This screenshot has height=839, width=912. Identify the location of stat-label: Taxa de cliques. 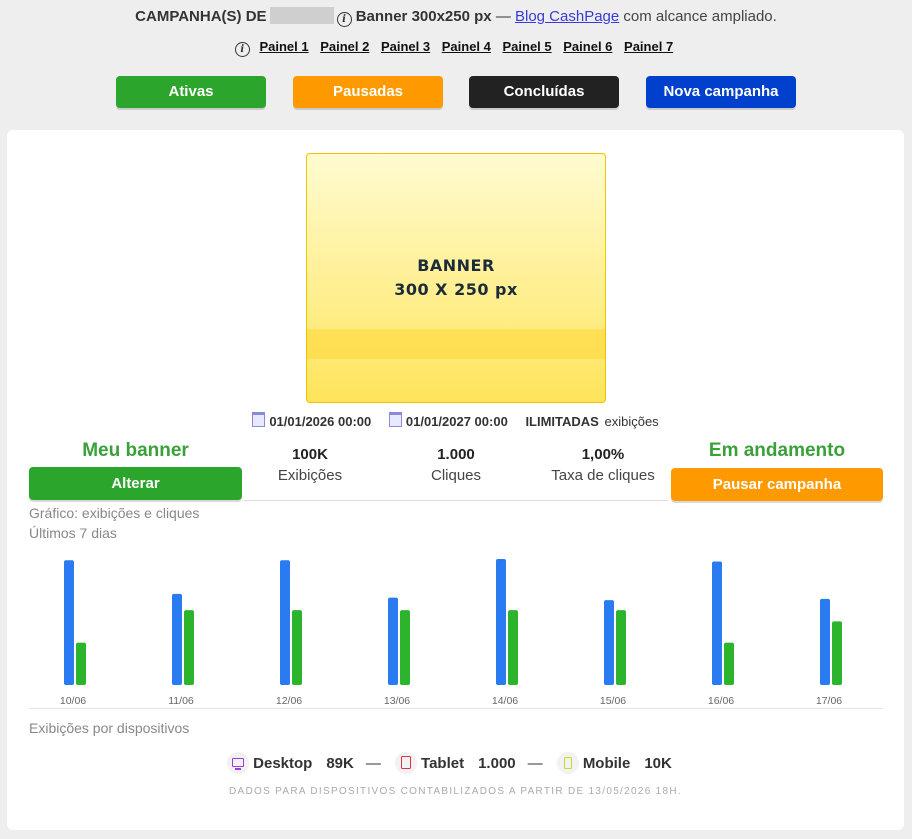
(603, 475).